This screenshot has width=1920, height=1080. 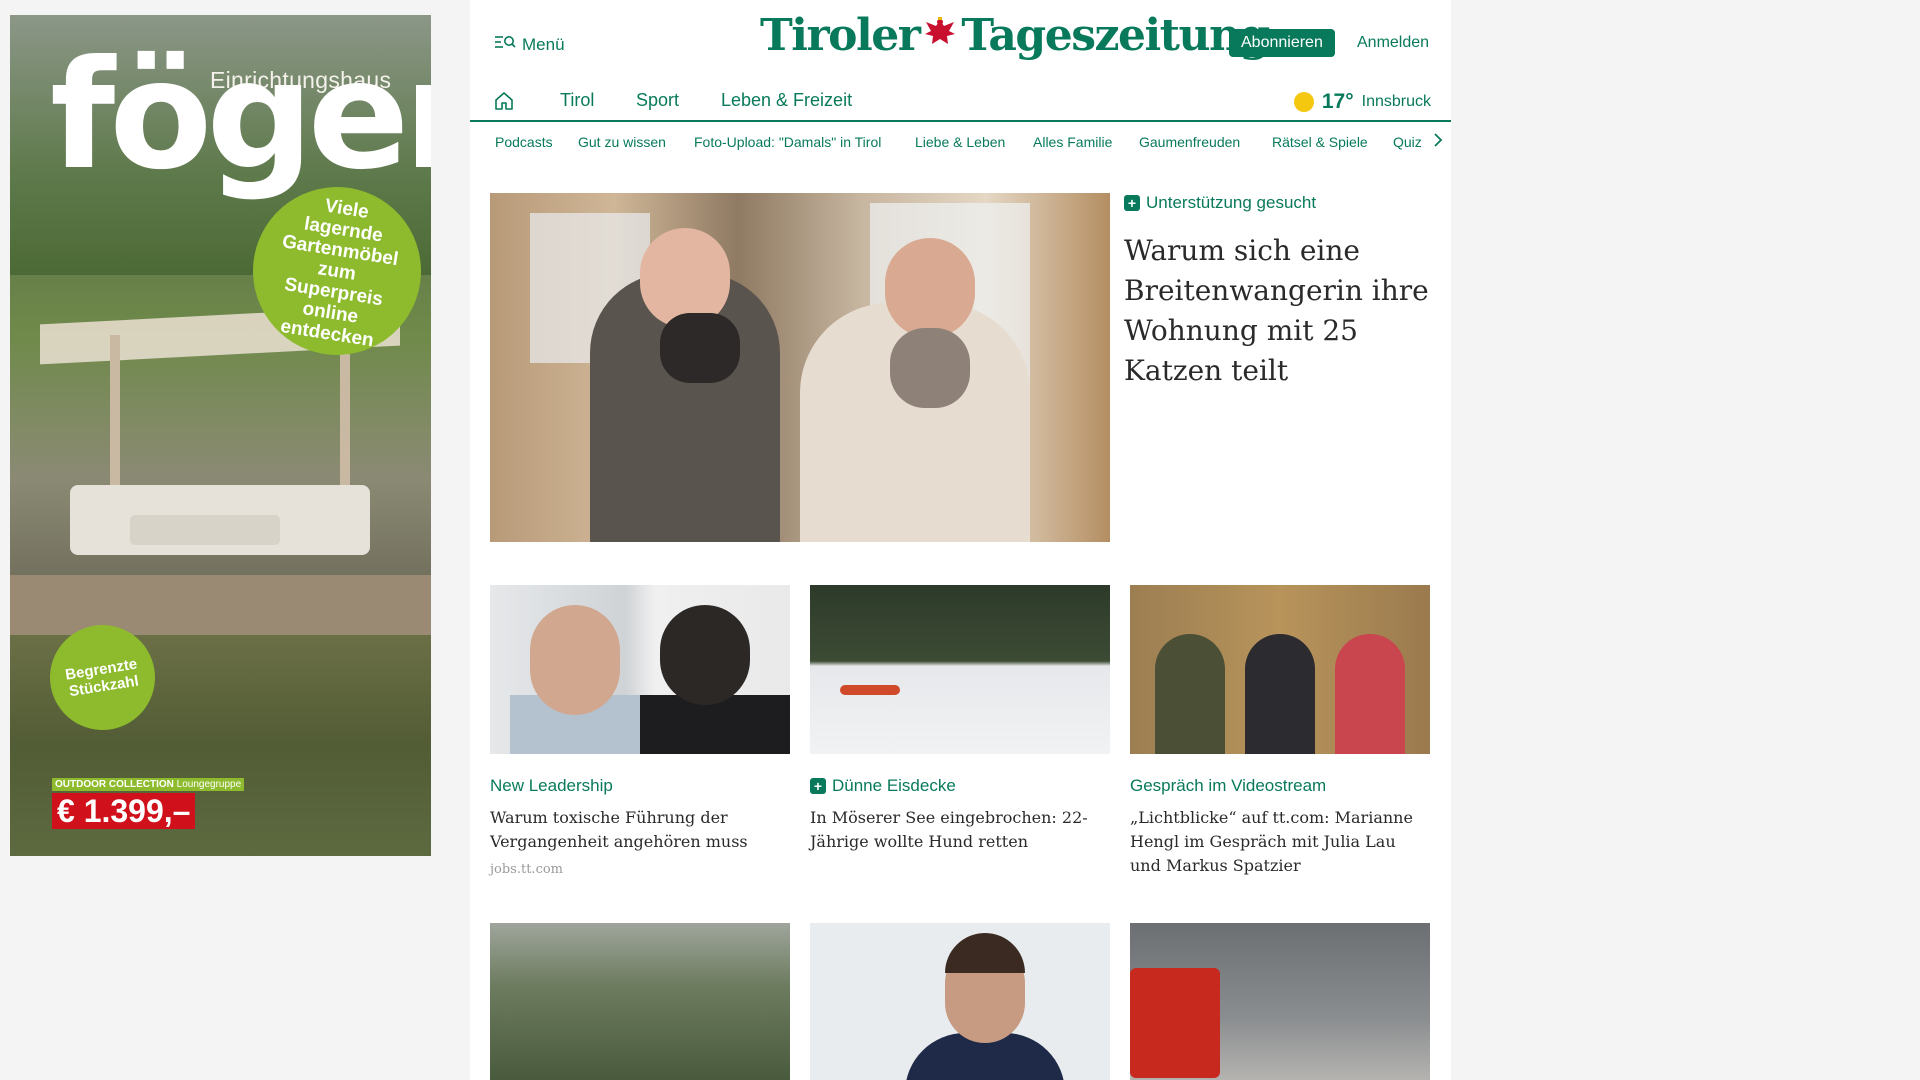 What do you see at coordinates (705, 655) in the screenshot?
I see `thumb-head` at bounding box center [705, 655].